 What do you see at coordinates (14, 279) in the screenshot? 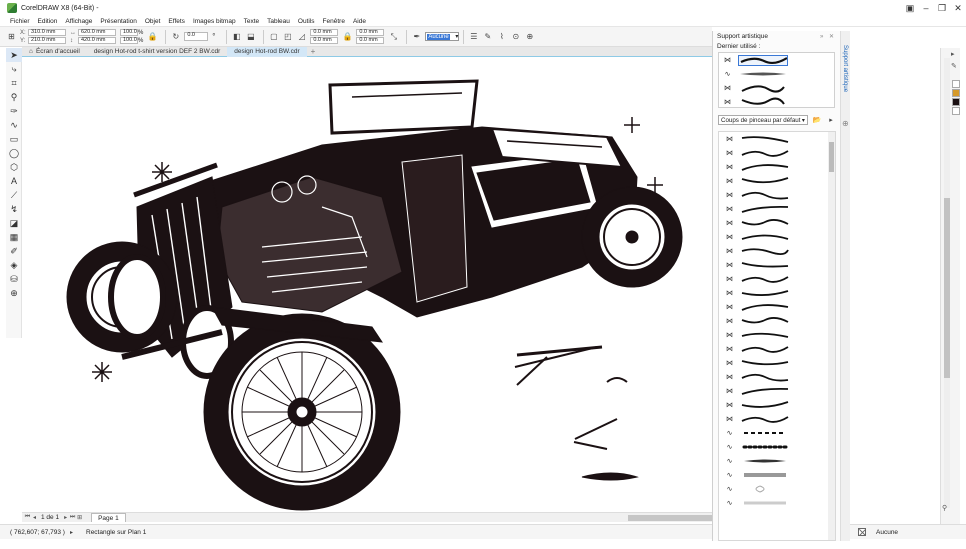
I see `smart-fill-tool-icon: ⛁` at bounding box center [14, 279].